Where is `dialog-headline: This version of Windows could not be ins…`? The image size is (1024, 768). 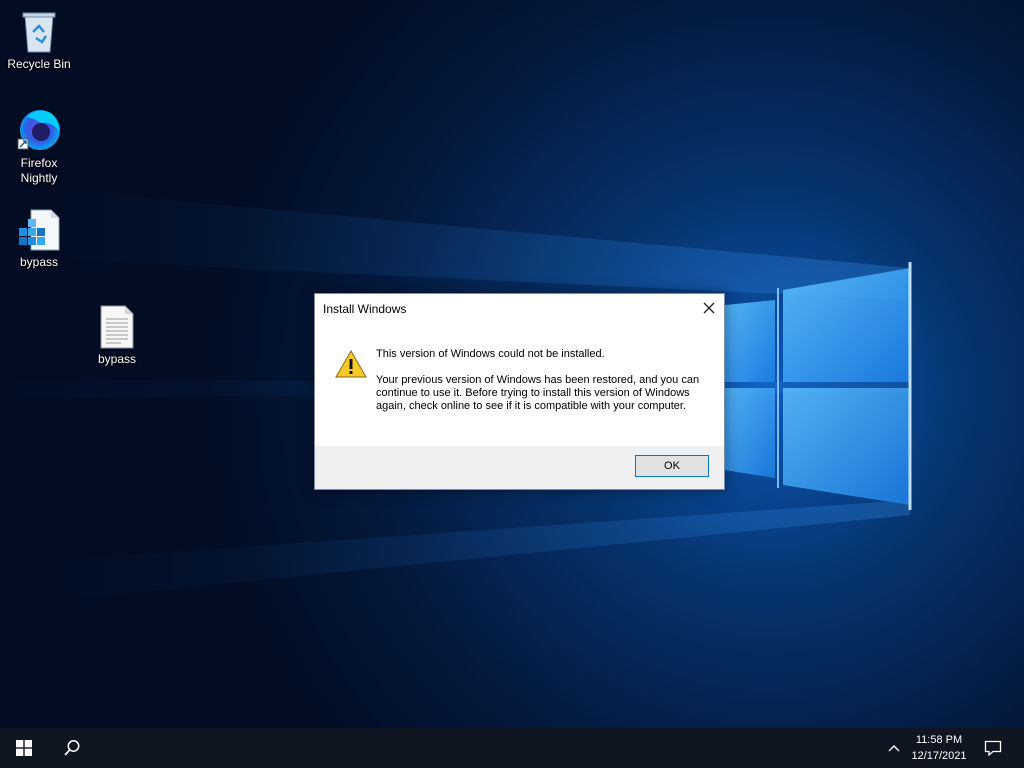
dialog-headline: This version of Windows could not be ins… is located at coordinates (490, 354).